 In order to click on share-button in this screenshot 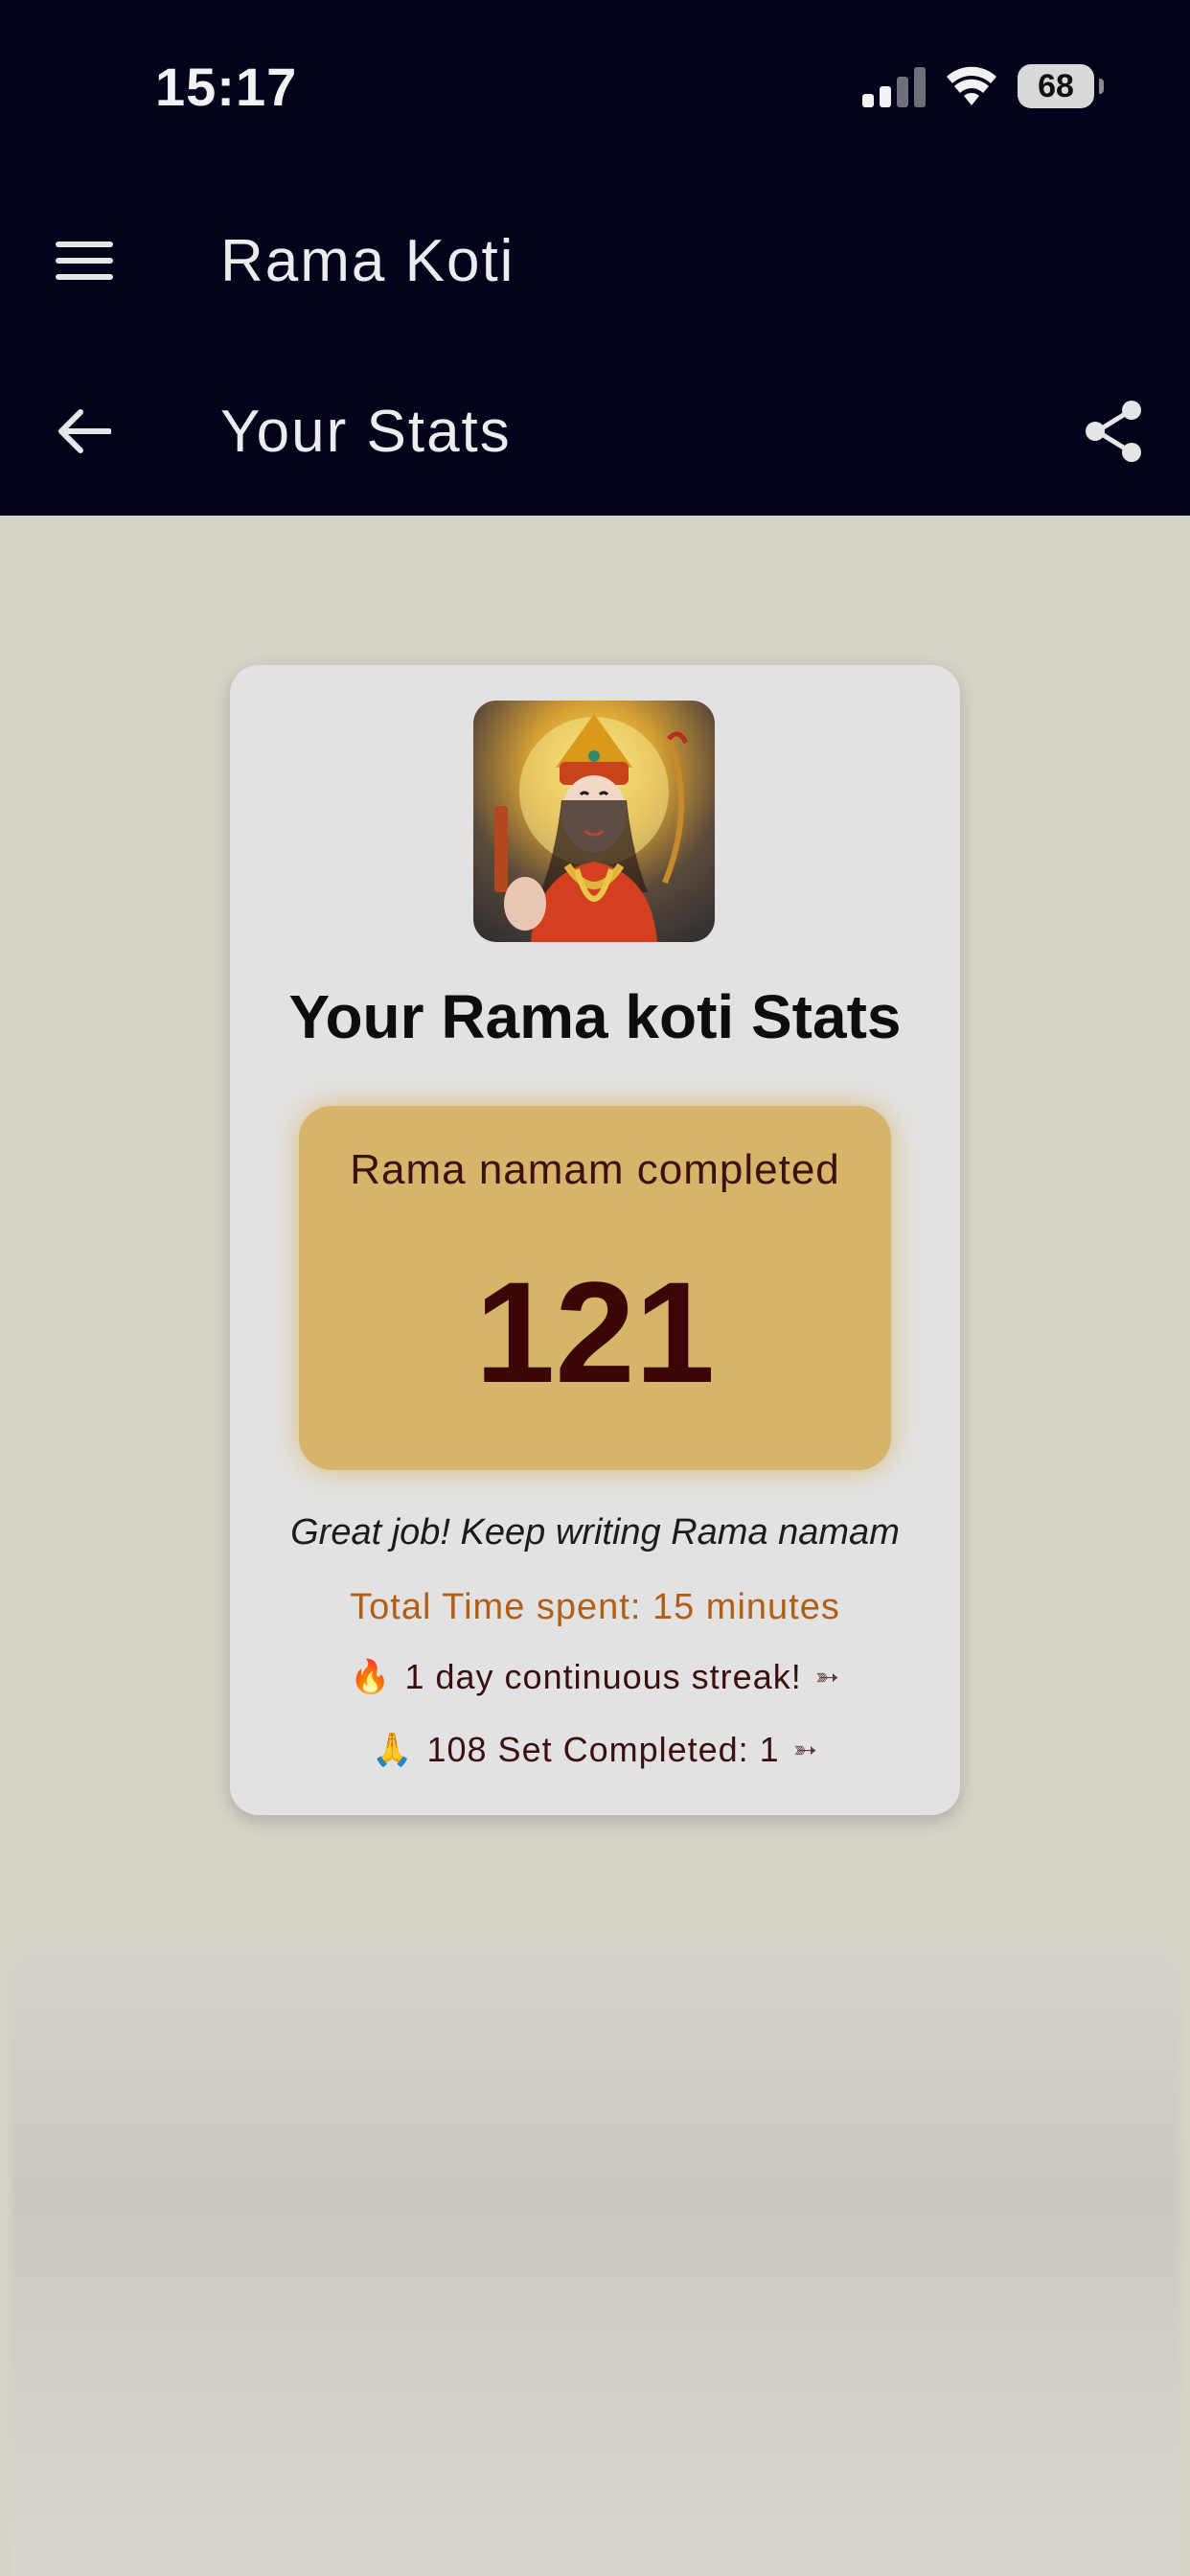, I will do `click(1113, 431)`.